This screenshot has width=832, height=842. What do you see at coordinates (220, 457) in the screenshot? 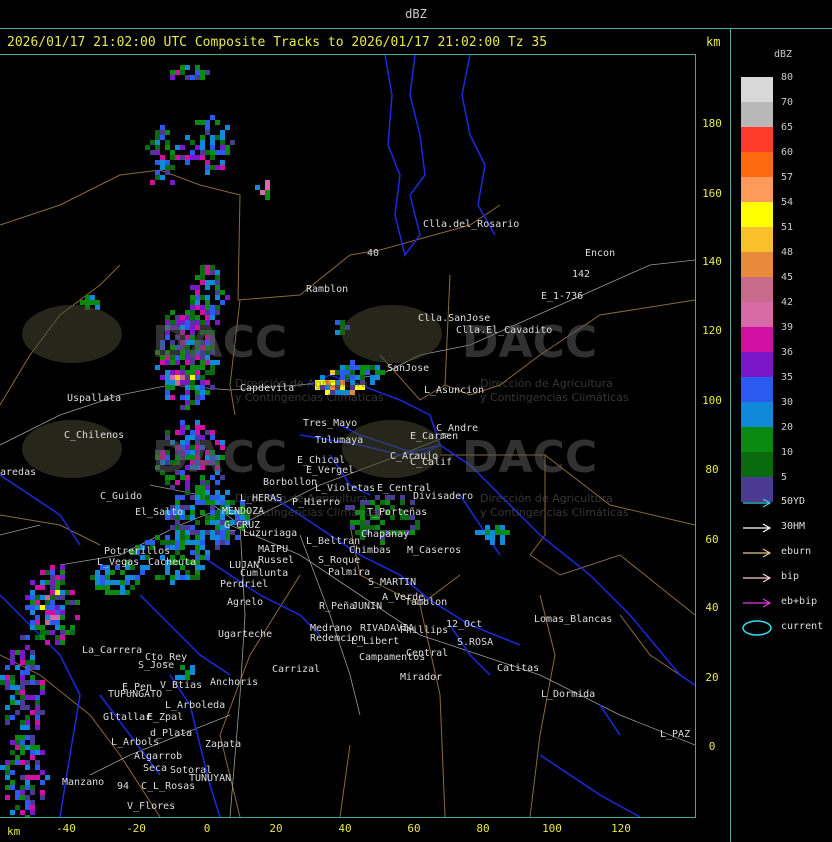
I see `watermark-dacc: DACC` at bounding box center [220, 457].